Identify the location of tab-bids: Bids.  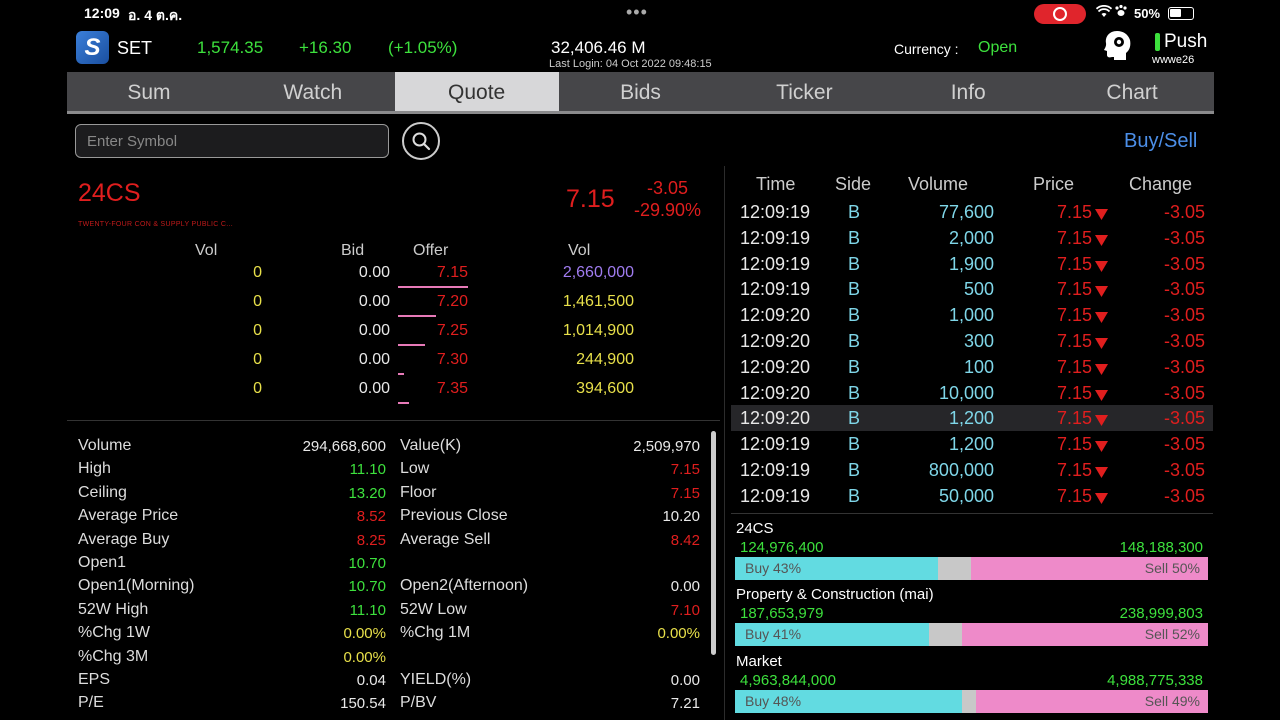
(641, 91).